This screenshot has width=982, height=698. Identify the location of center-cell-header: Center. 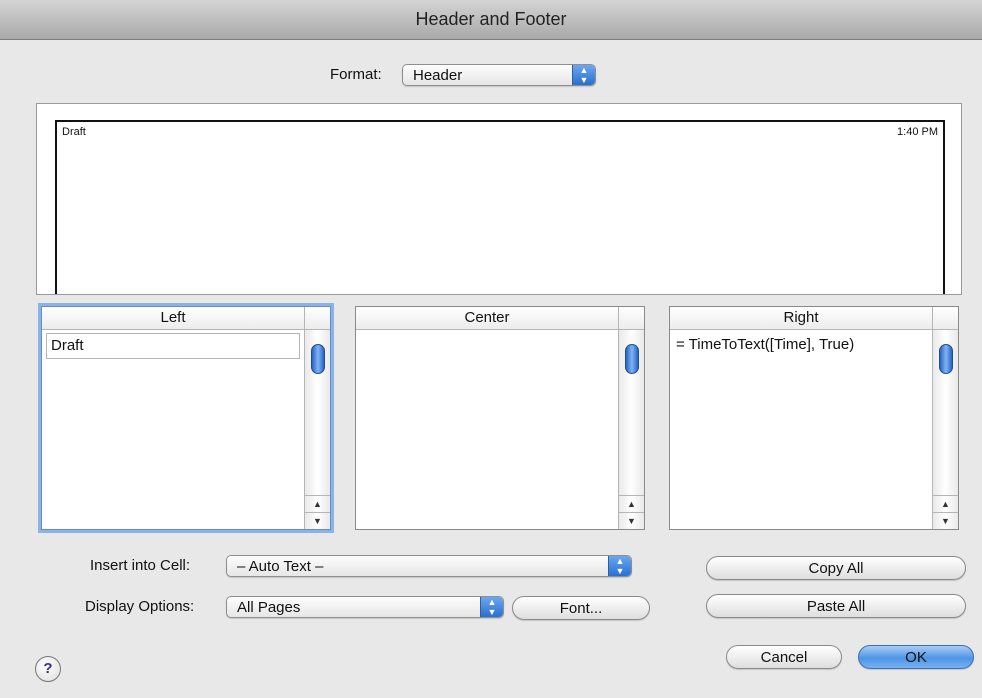
(487, 318).